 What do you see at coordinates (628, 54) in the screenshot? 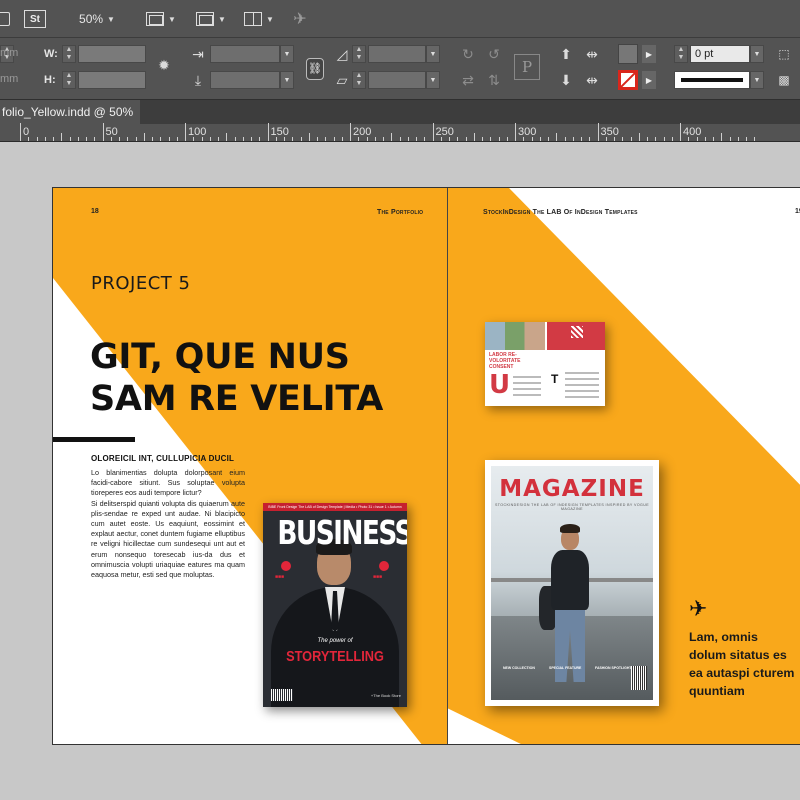
I see `fill-swatch-icon` at bounding box center [628, 54].